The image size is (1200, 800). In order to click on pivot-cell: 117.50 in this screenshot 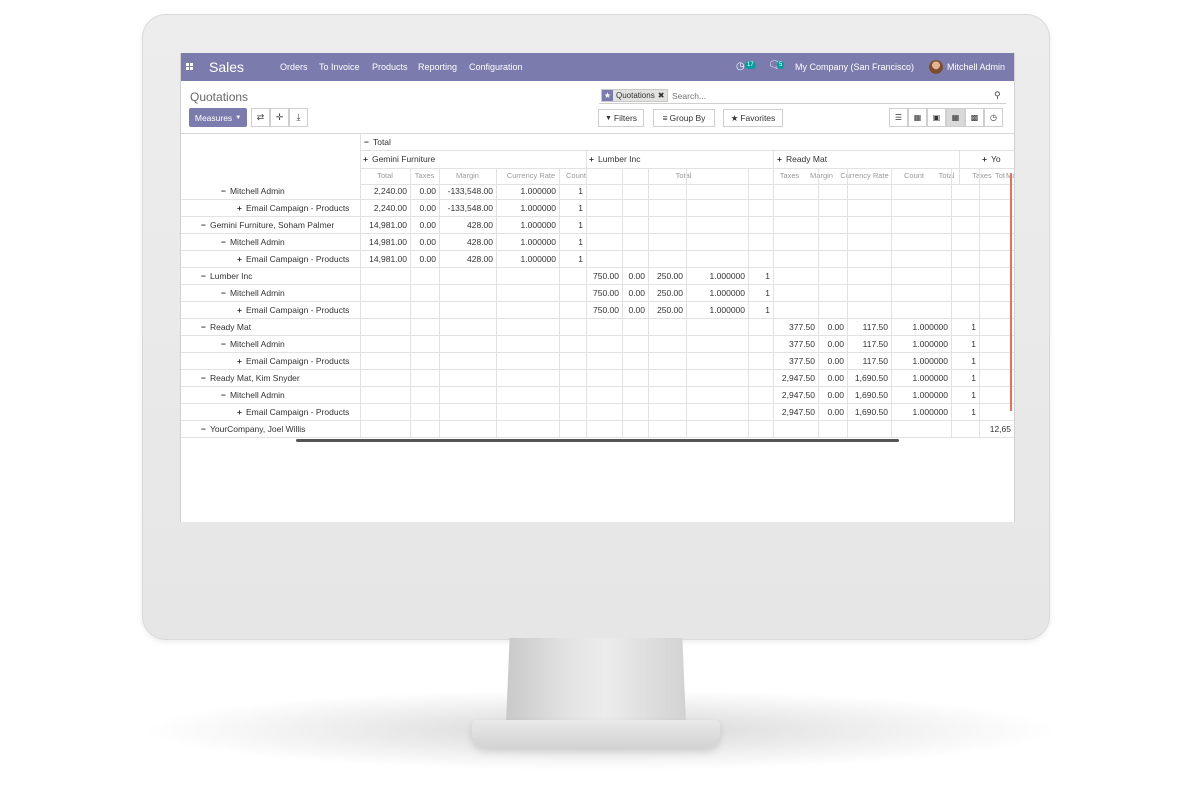, I will do `click(869, 327)`.